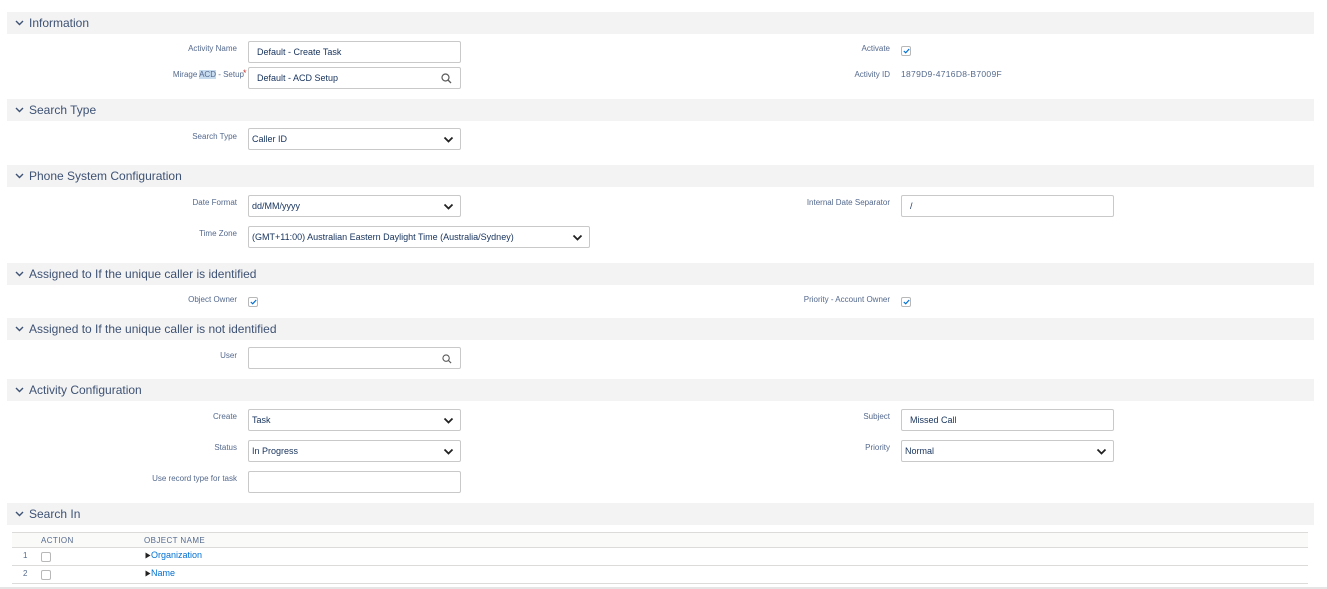 Image resolution: width=1327 pixels, height=589 pixels. Describe the element at coordinates (660, 514) in the screenshot. I see `section-header-search-in: Search In` at that location.